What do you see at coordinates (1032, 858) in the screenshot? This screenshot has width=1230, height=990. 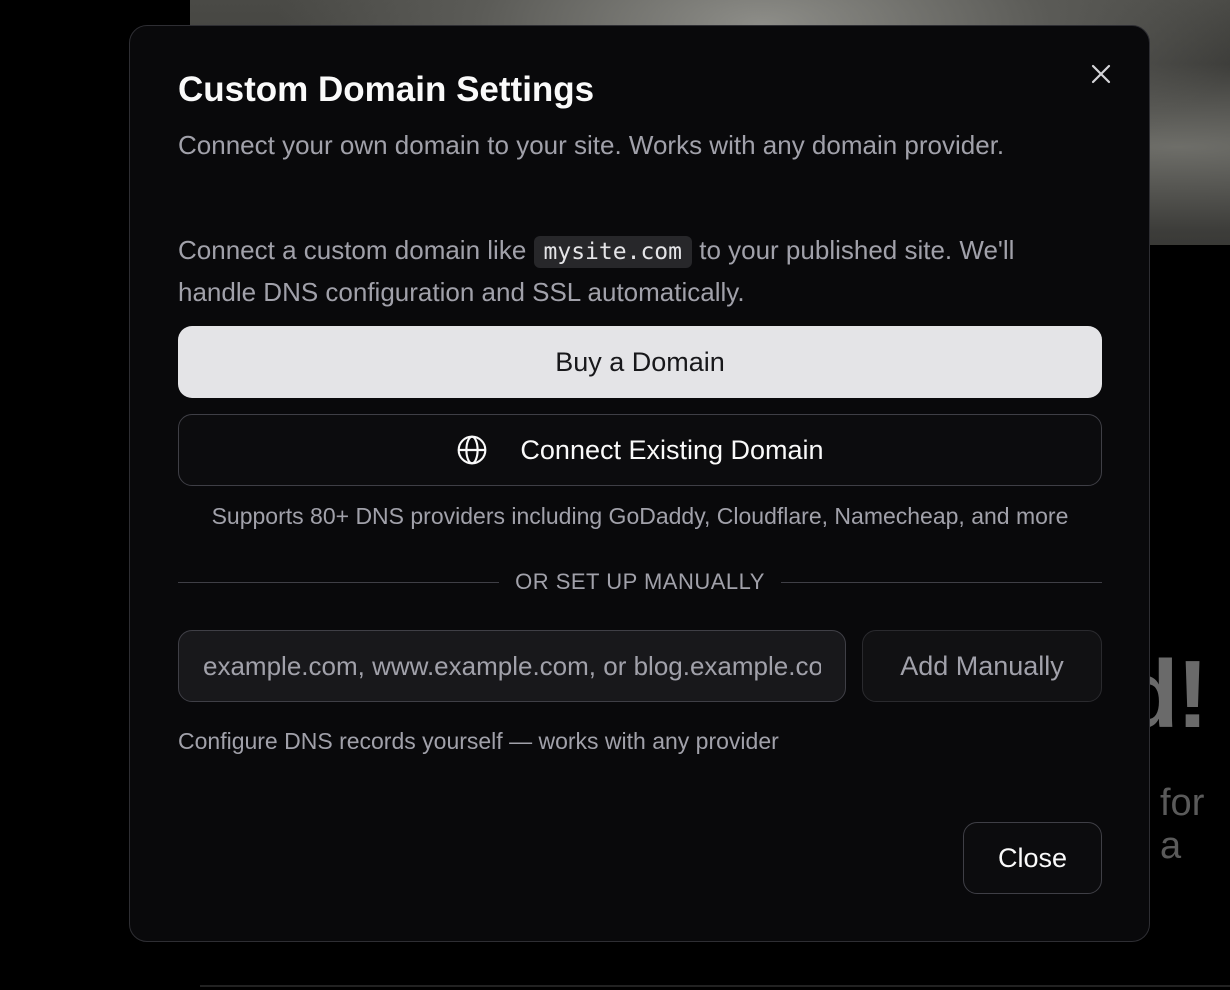 I see `close-button: Close` at bounding box center [1032, 858].